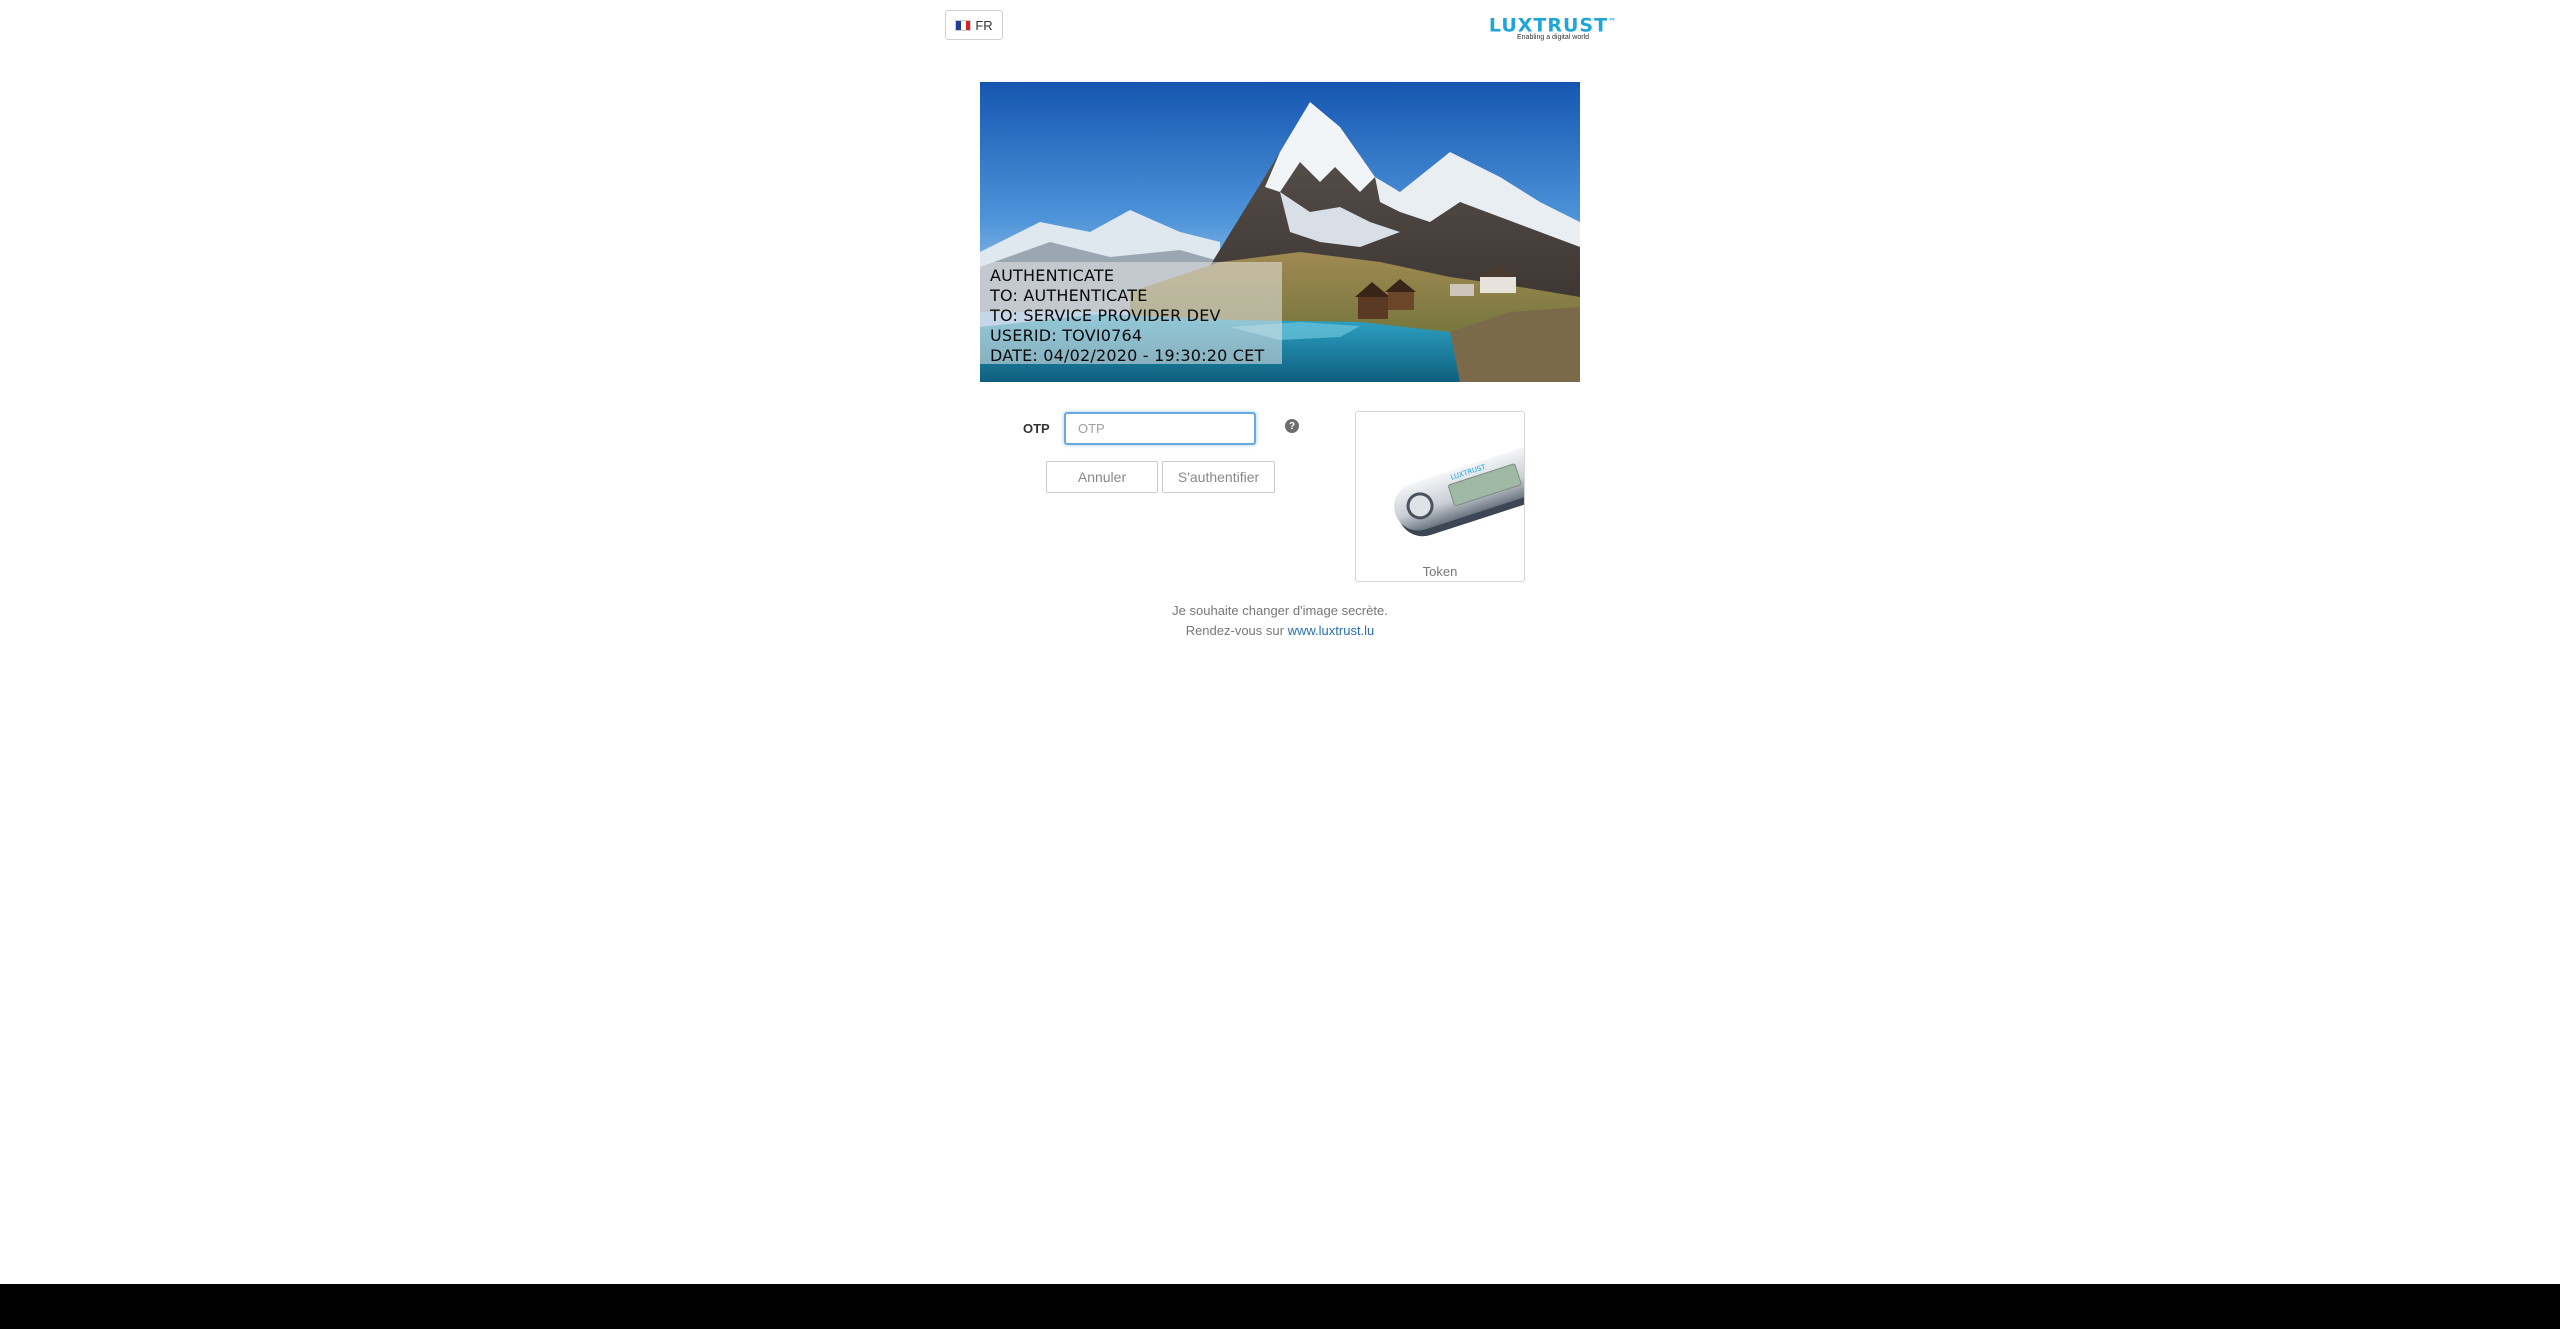 Image resolution: width=2560 pixels, height=1329 pixels. Describe the element at coordinates (1105, 315) in the screenshot. I see `caption-line-provider: TO: SERVICE PROVIDER DEV` at that location.